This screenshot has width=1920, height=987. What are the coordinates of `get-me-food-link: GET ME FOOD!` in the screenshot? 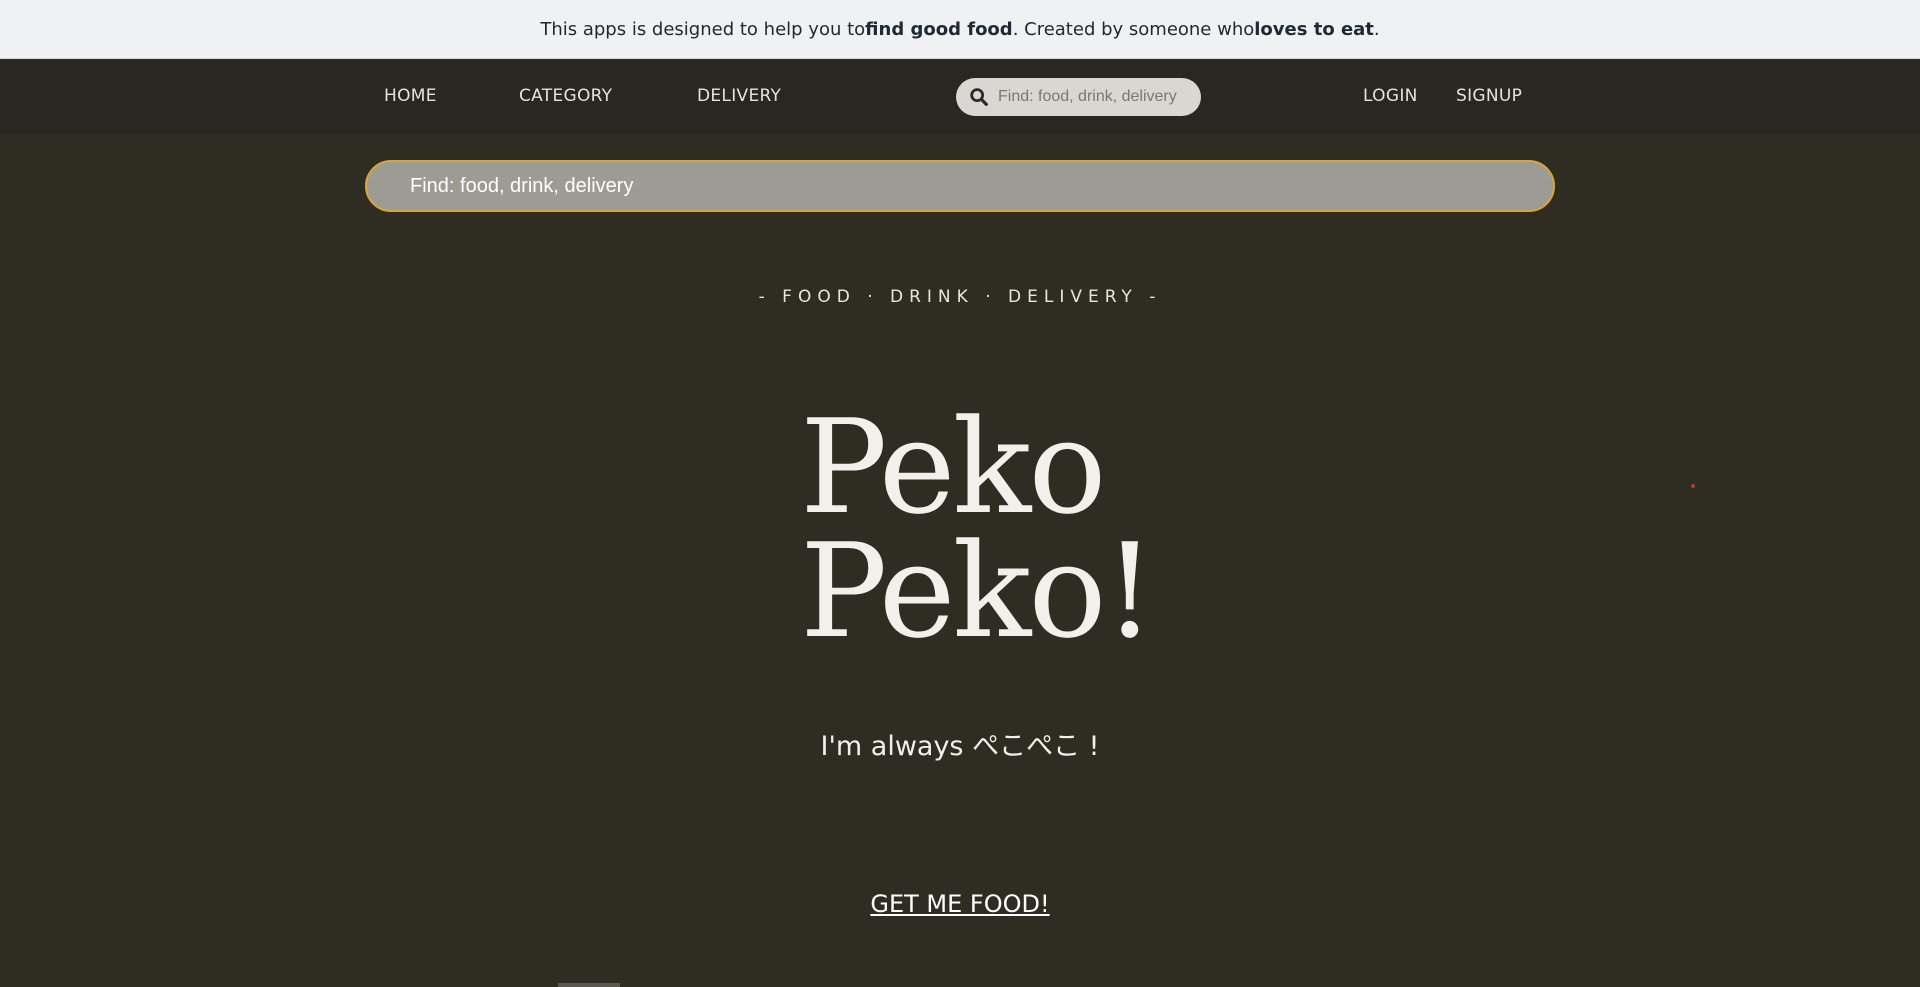 It's located at (959, 904).